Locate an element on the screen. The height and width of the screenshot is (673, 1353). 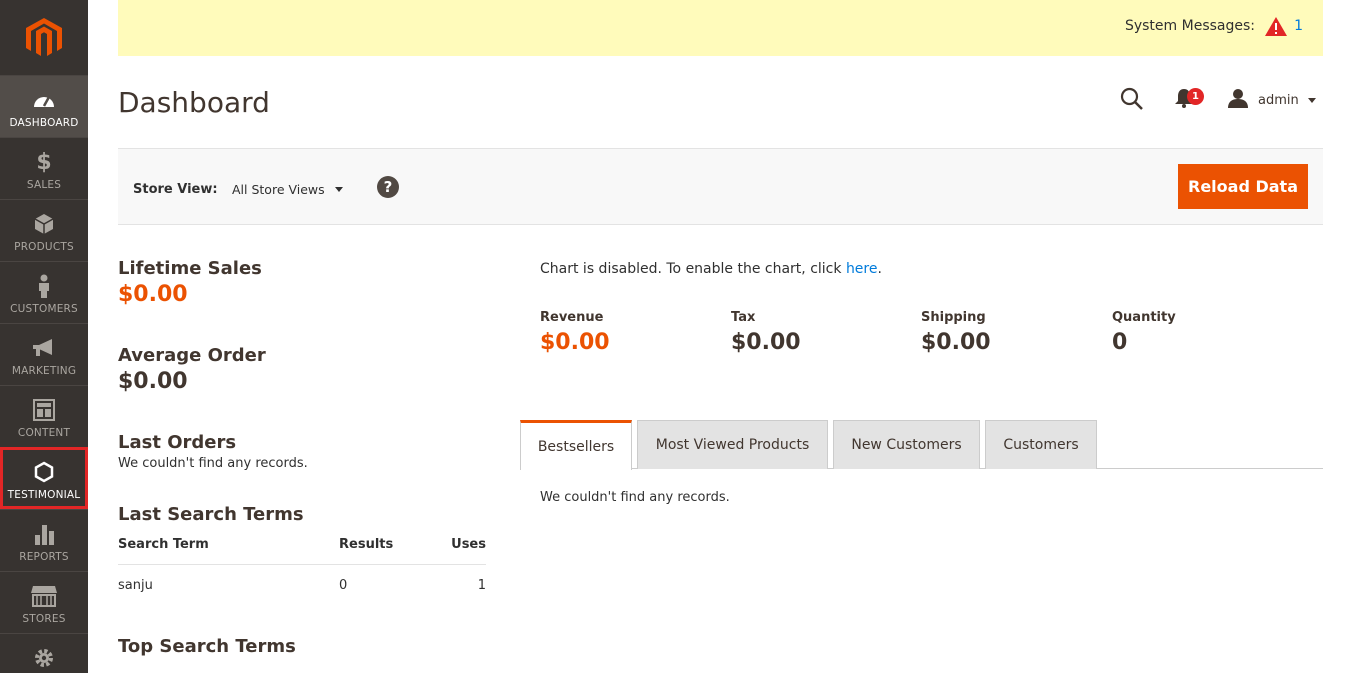
average-order-label: Average Order is located at coordinates (192, 355).